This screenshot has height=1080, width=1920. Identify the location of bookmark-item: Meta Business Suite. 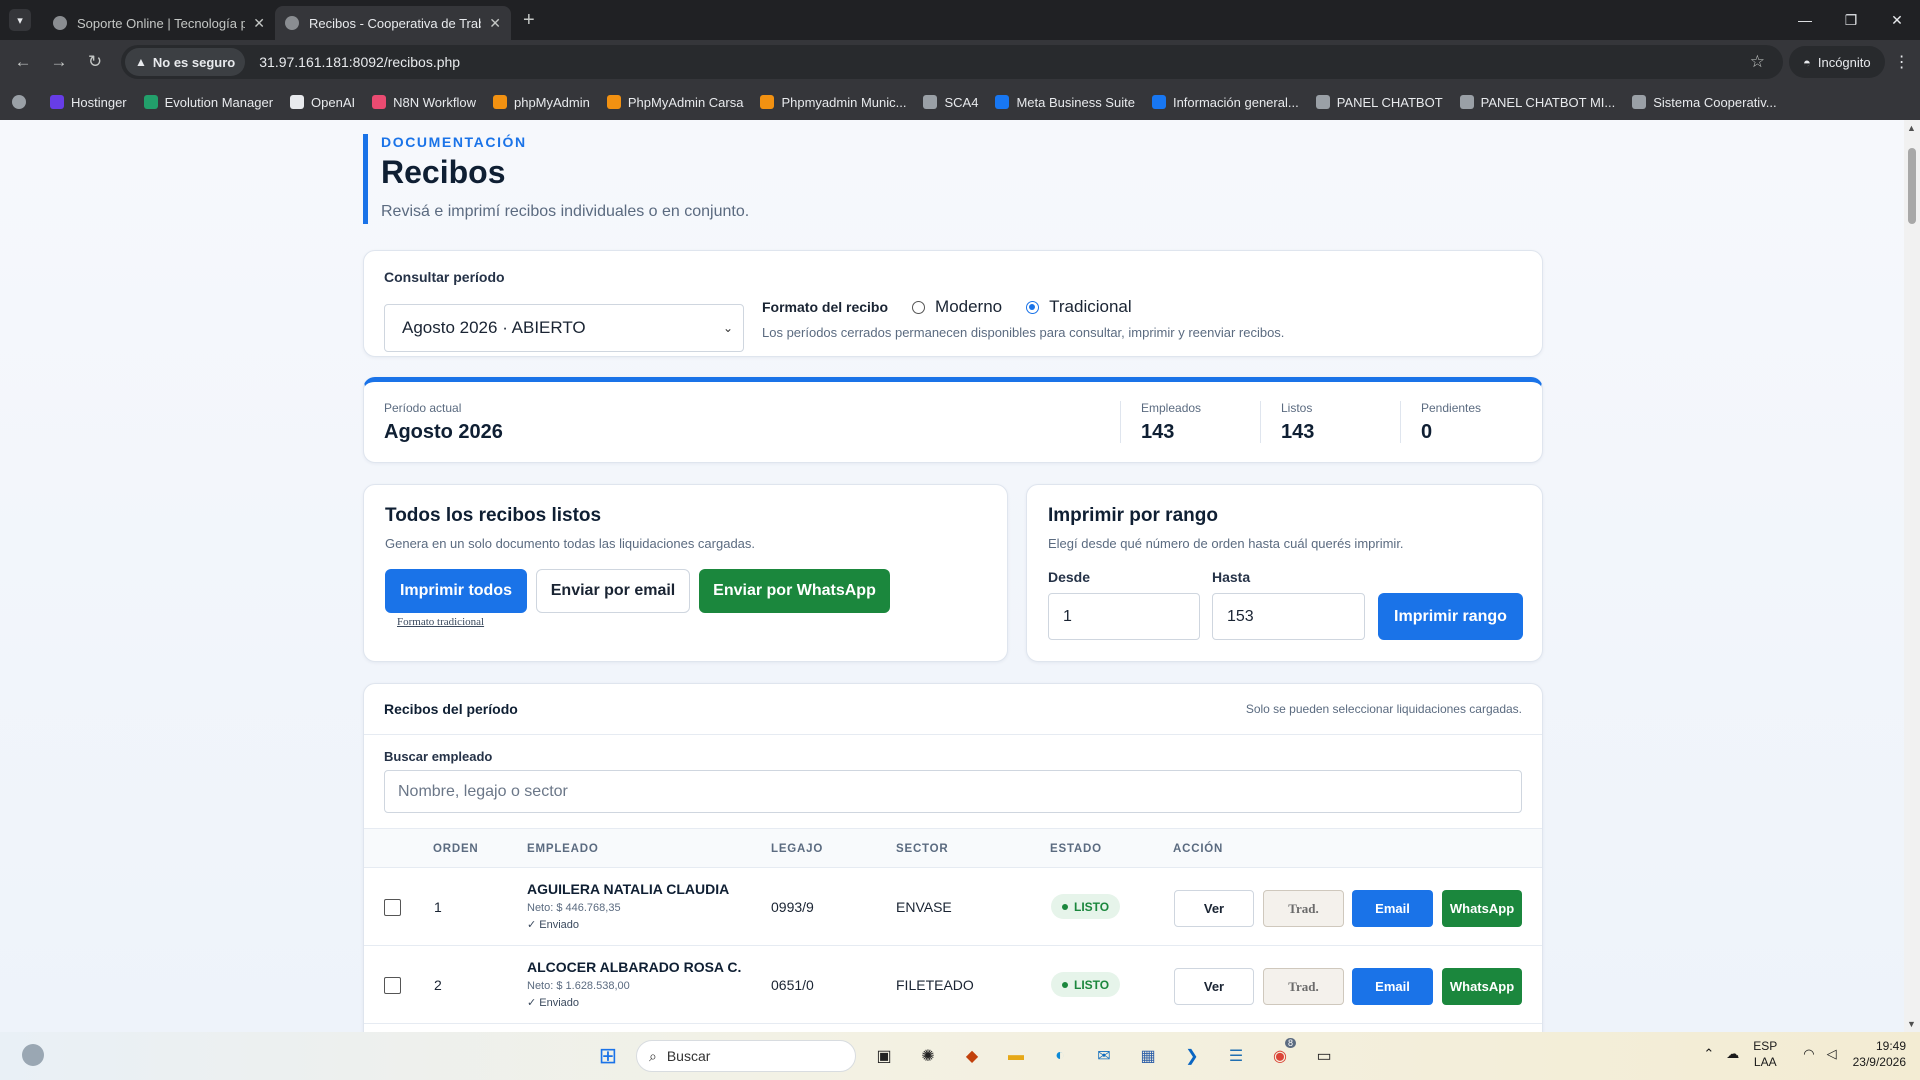
(1065, 102).